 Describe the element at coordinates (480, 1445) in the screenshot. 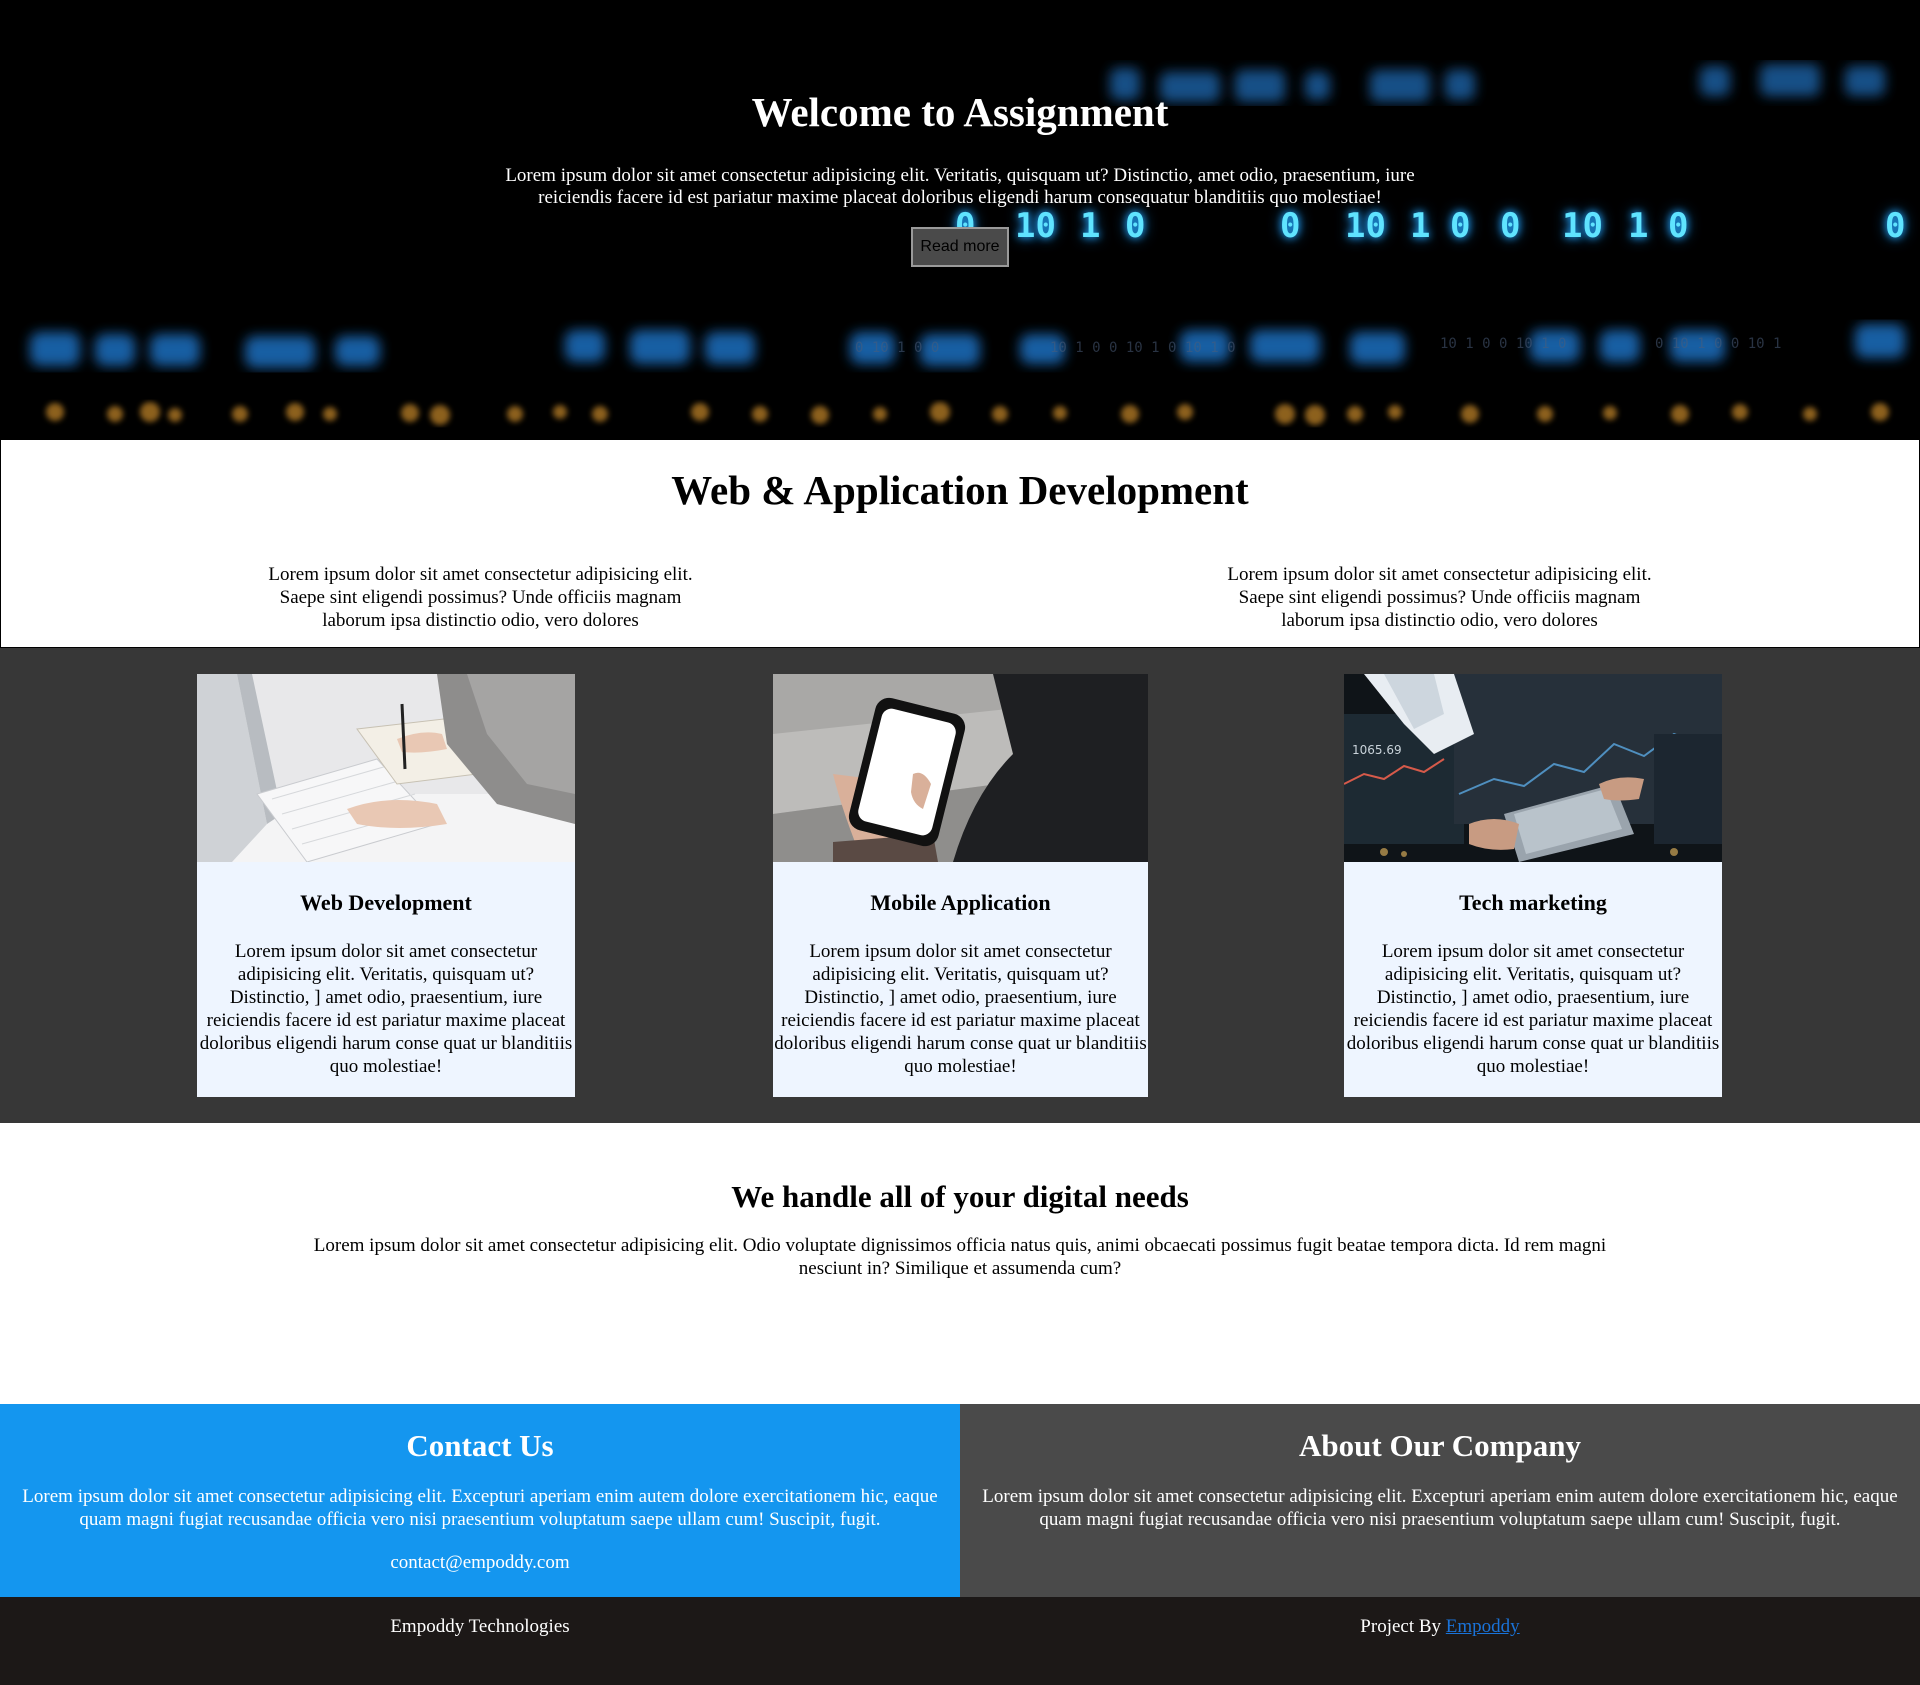

I see `contact-us-title: Contact Us` at that location.